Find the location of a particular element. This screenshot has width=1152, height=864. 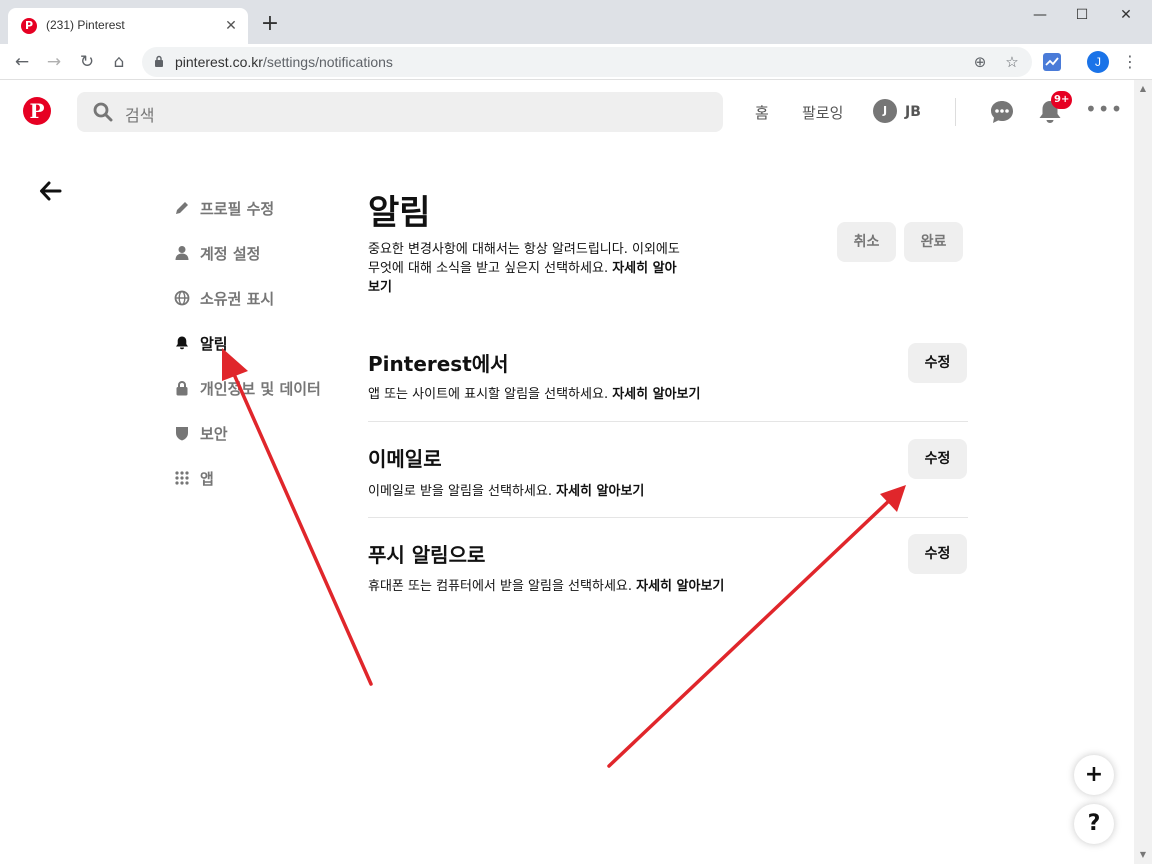

sidebar-item-label: 보안 is located at coordinates (214, 433).